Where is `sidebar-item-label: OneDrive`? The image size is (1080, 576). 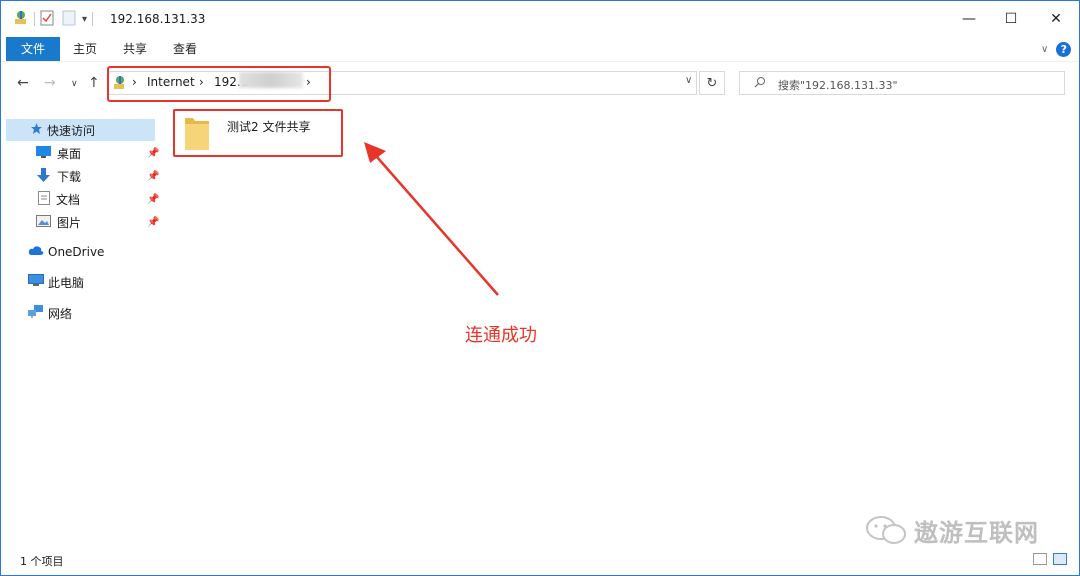
sidebar-item-label: OneDrive is located at coordinates (76, 252).